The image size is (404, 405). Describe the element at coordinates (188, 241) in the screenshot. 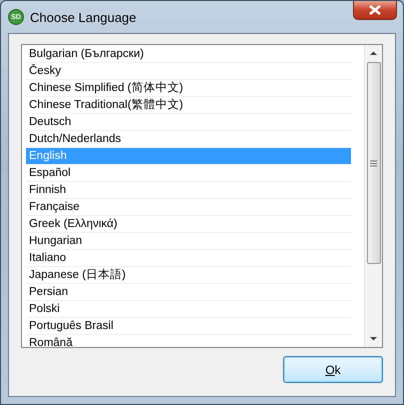

I see `language-item: Hungarian` at that location.